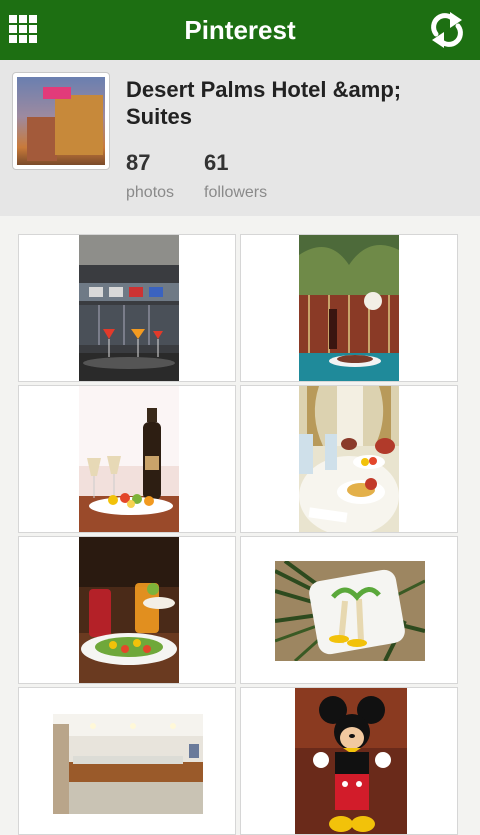  What do you see at coordinates (216, 162) in the screenshot?
I see `followers-count: 61` at bounding box center [216, 162].